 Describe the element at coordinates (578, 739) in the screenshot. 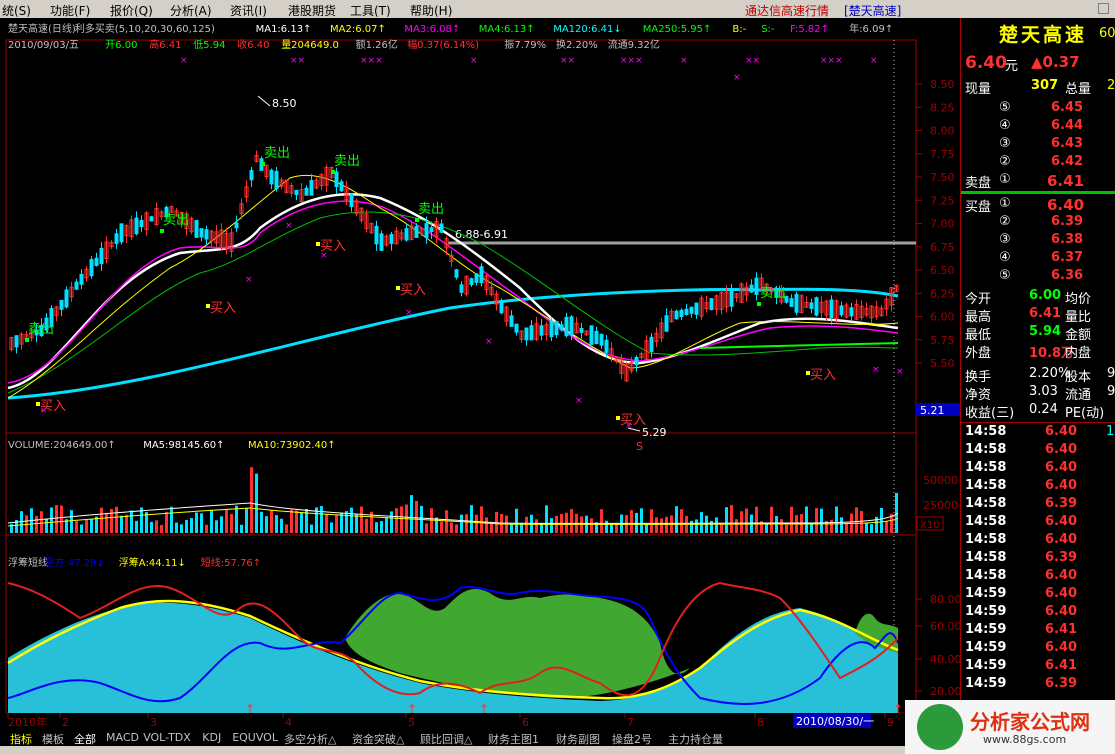

I see `tab-11: 财务副图` at that location.